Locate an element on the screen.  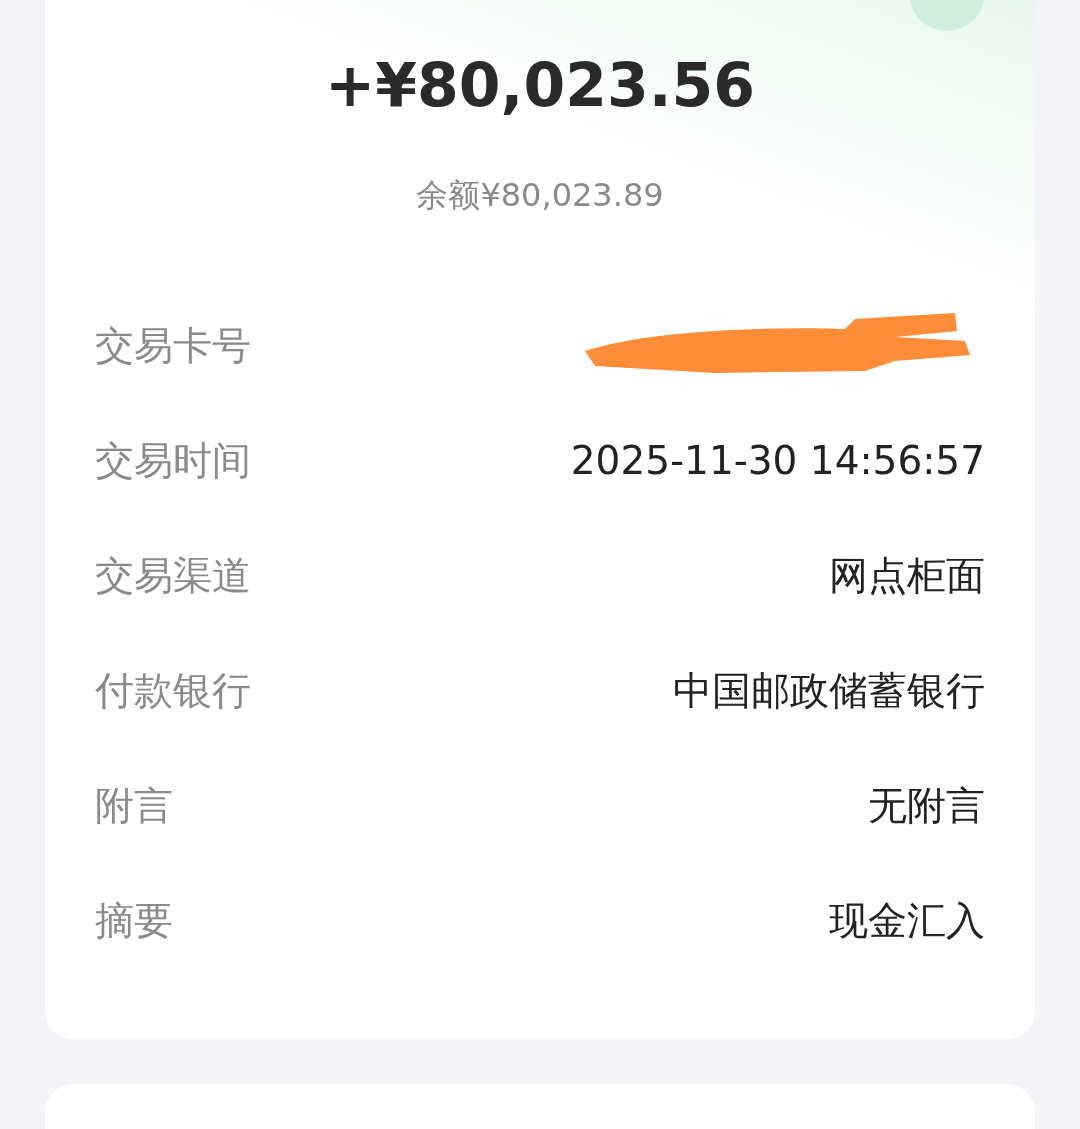
detail-value: 网点柜面 is located at coordinates (907, 575).